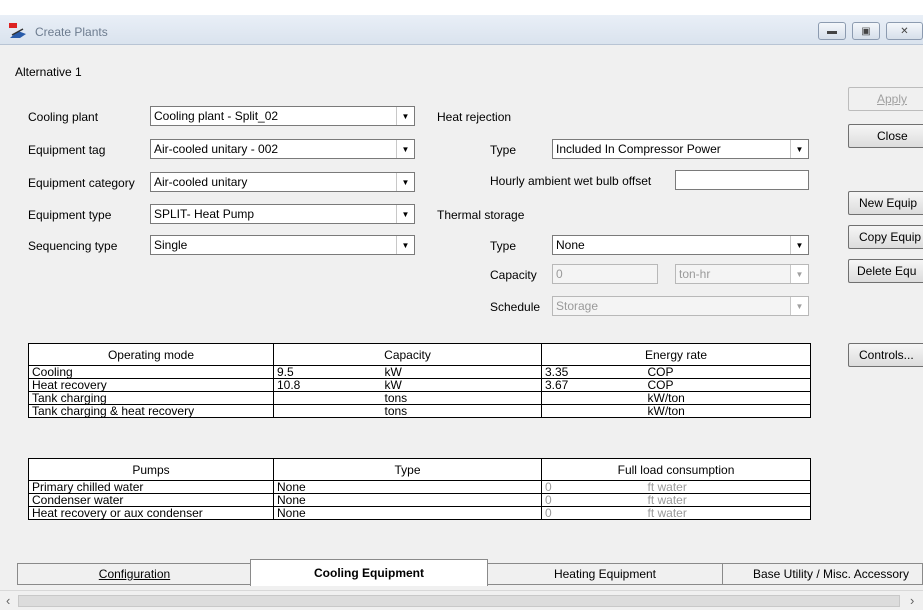  What do you see at coordinates (282, 149) in the screenshot?
I see `equipment-tag-select: Air-cooled unitary - 002 ▼` at bounding box center [282, 149].